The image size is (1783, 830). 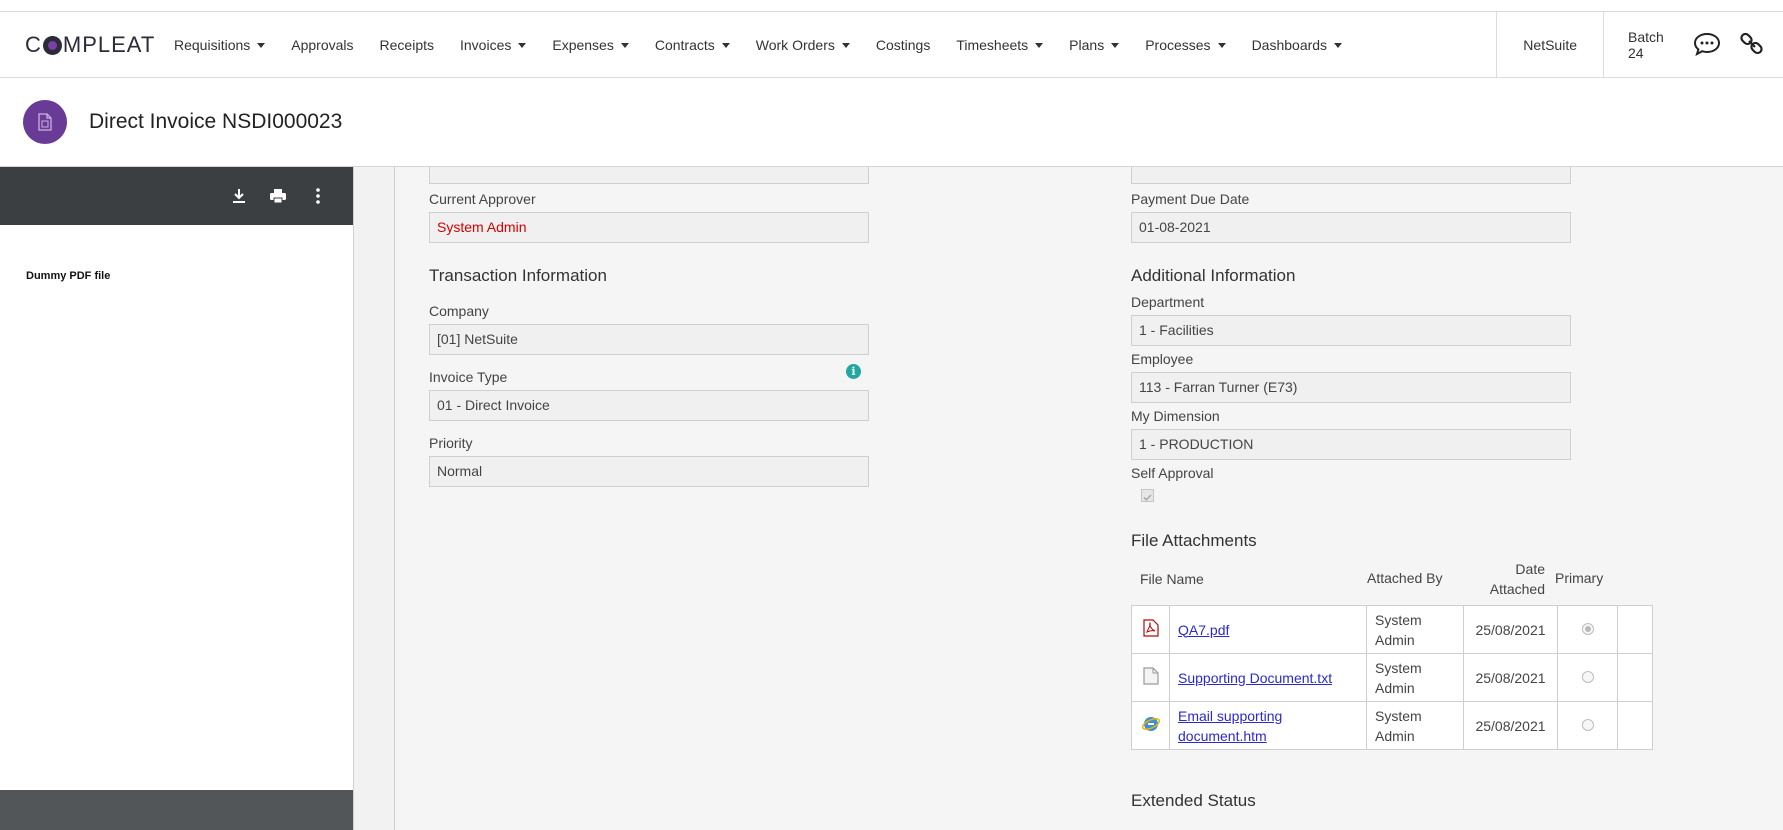 I want to click on nav-costings: Costings, so click(x=903, y=45).